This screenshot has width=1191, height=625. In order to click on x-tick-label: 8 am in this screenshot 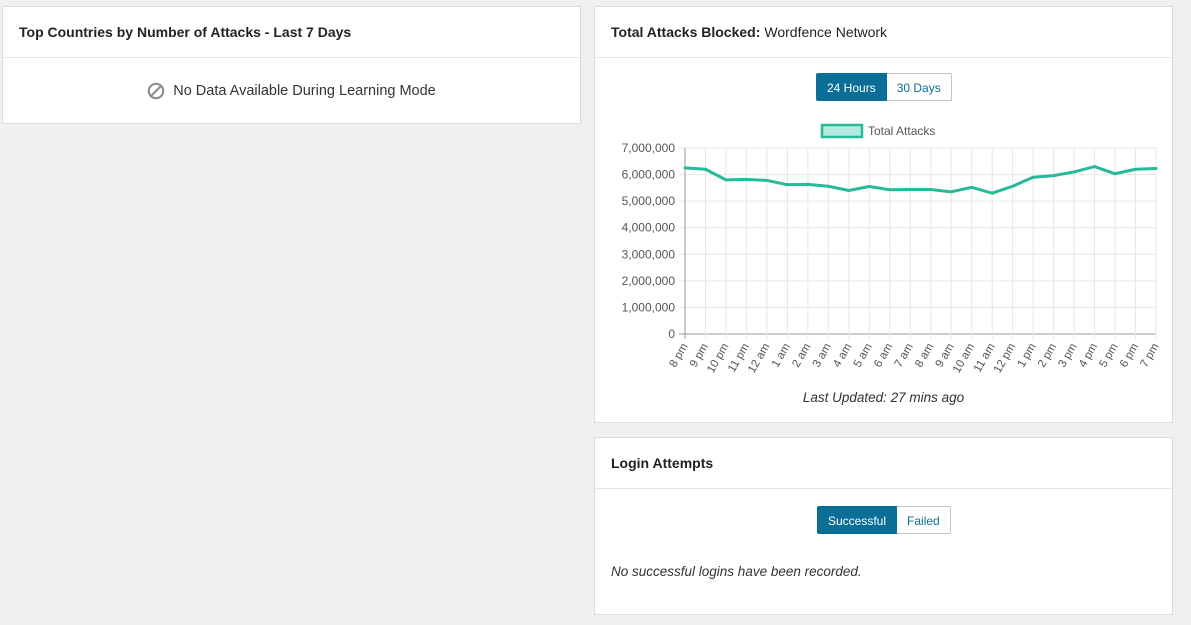, I will do `click(924, 356)`.